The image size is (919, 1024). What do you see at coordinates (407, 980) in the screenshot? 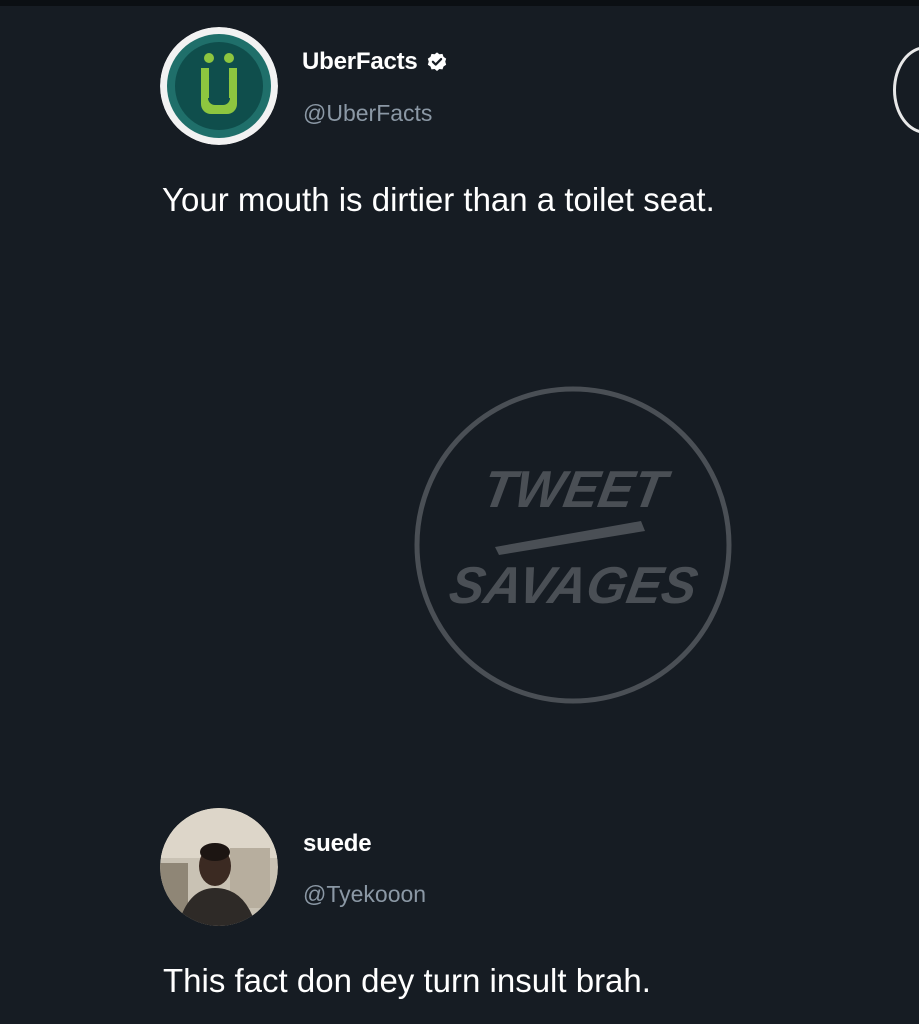
I see `tweet-body-text: This fact don dey turn insult brah.` at bounding box center [407, 980].